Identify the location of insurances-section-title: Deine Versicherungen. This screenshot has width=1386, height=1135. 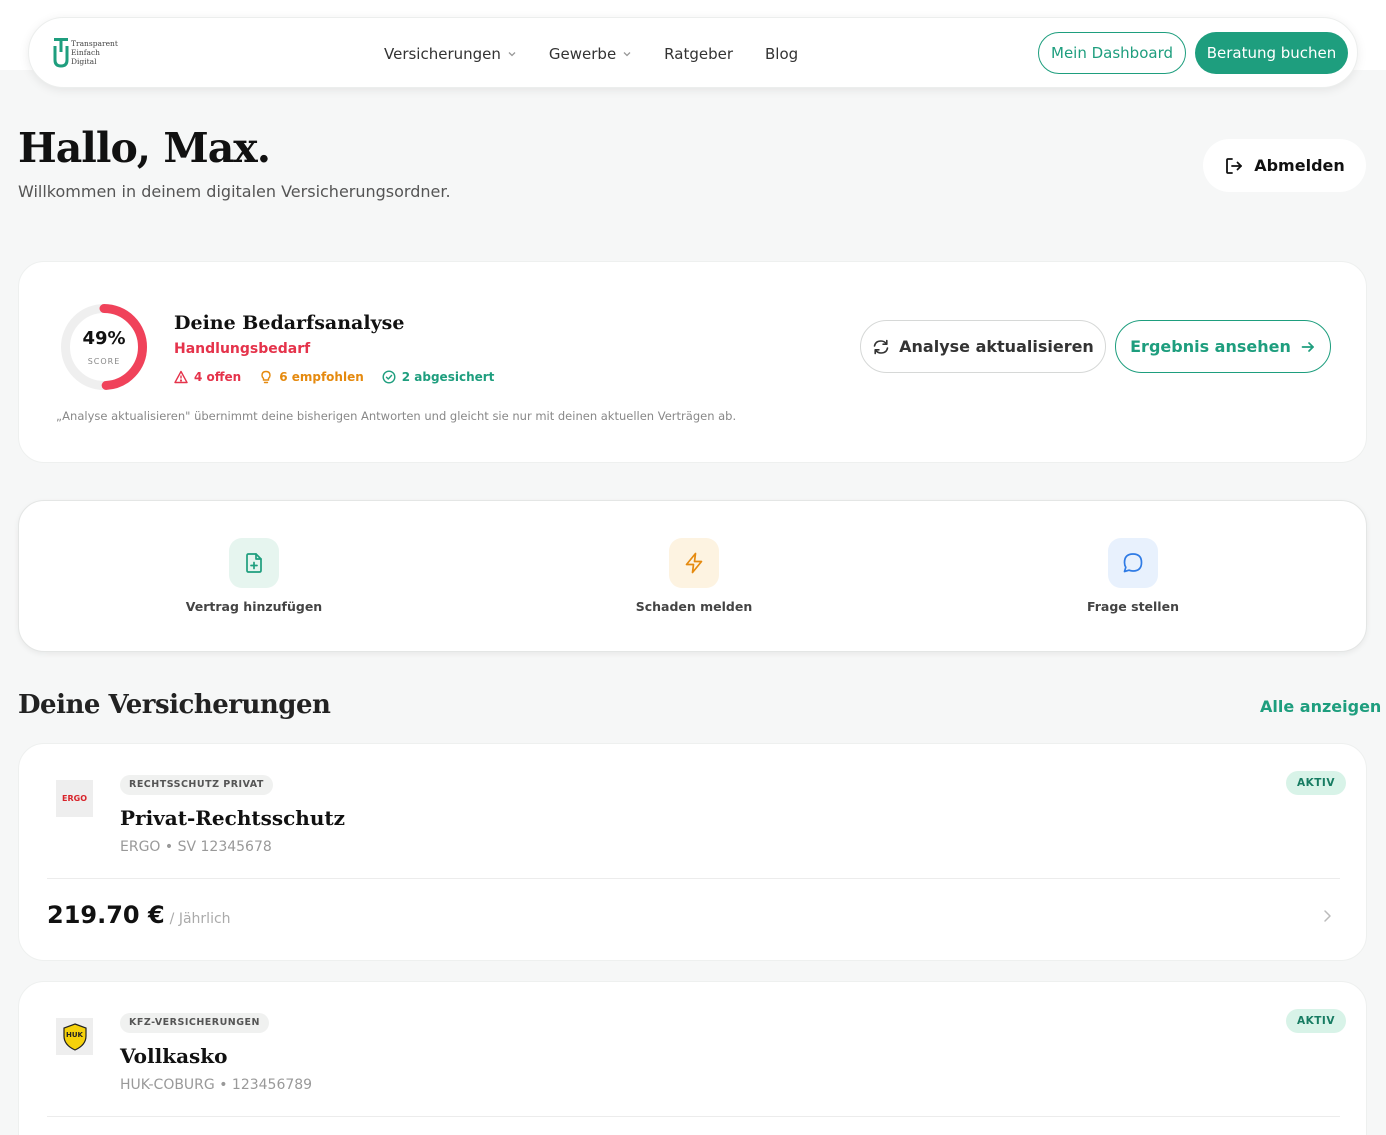
(174, 705).